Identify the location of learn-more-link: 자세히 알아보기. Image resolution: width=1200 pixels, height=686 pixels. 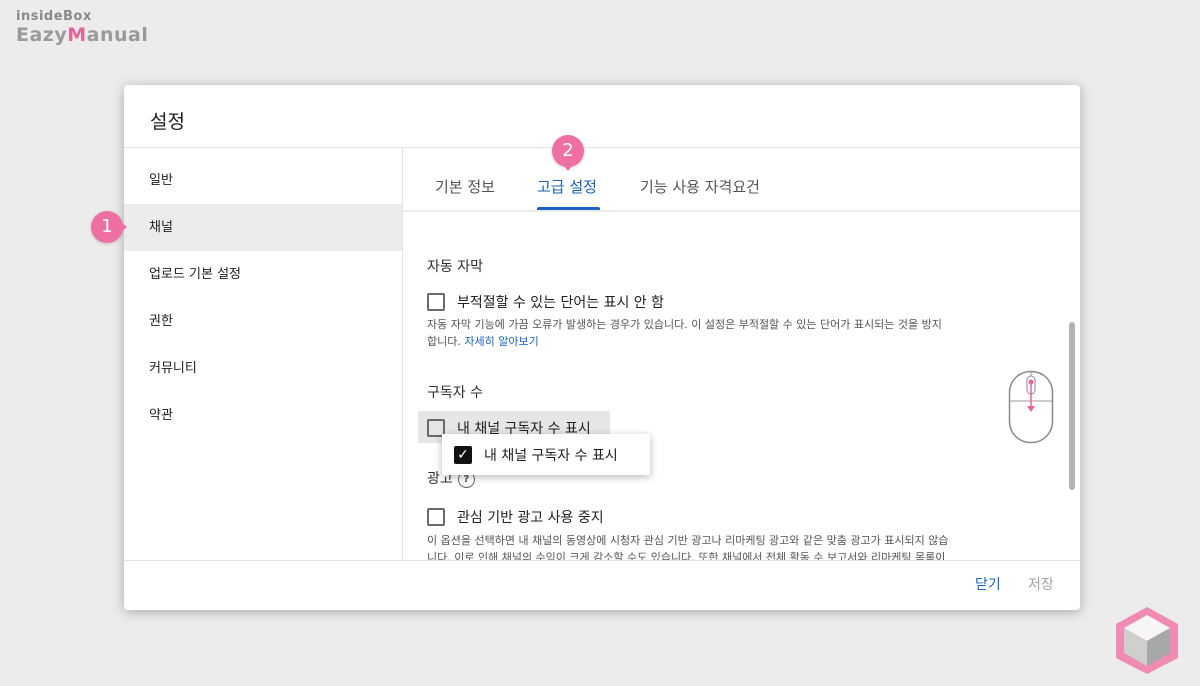
(501, 341).